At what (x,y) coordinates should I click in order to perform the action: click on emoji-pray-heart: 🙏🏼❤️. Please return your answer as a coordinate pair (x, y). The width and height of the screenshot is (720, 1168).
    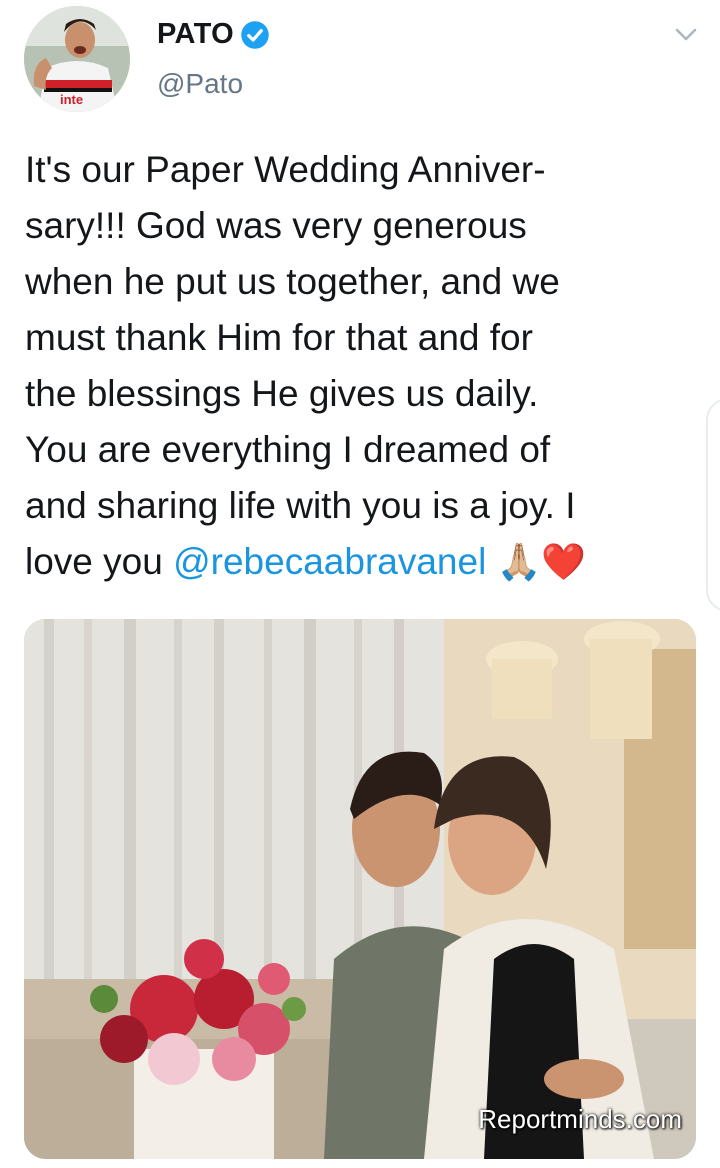
    Looking at the image, I should click on (541, 561).